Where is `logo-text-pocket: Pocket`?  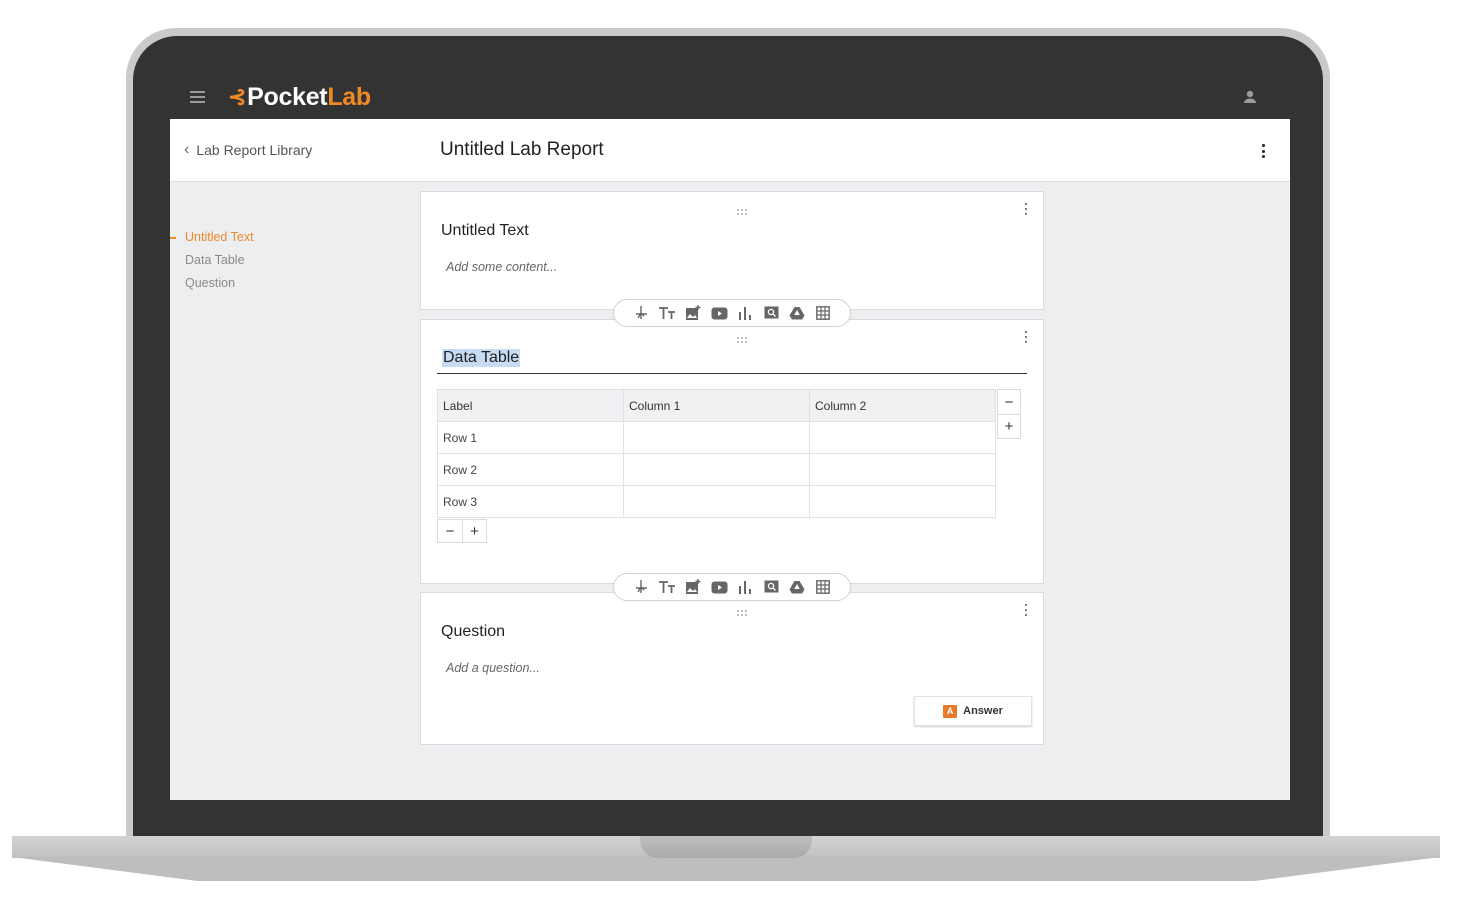
logo-text-pocket: Pocket is located at coordinates (287, 96).